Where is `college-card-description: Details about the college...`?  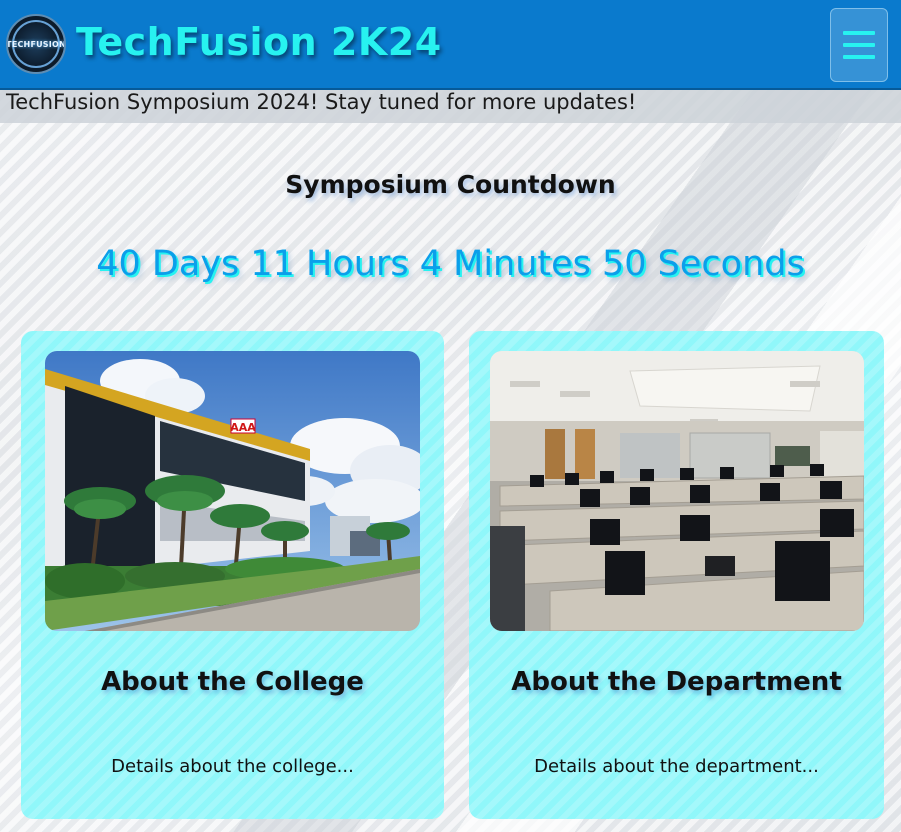
college-card-description: Details about the college... is located at coordinates (232, 766).